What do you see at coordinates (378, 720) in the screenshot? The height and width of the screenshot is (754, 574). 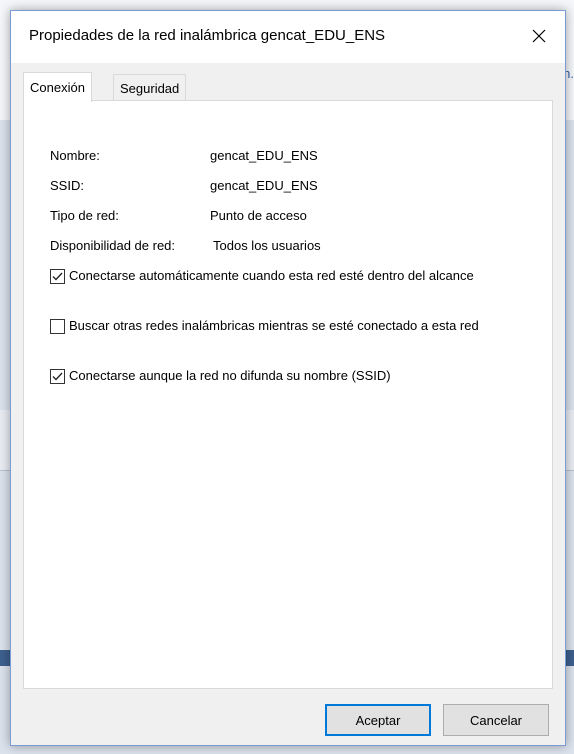 I see `accept-button: Aceptar` at bounding box center [378, 720].